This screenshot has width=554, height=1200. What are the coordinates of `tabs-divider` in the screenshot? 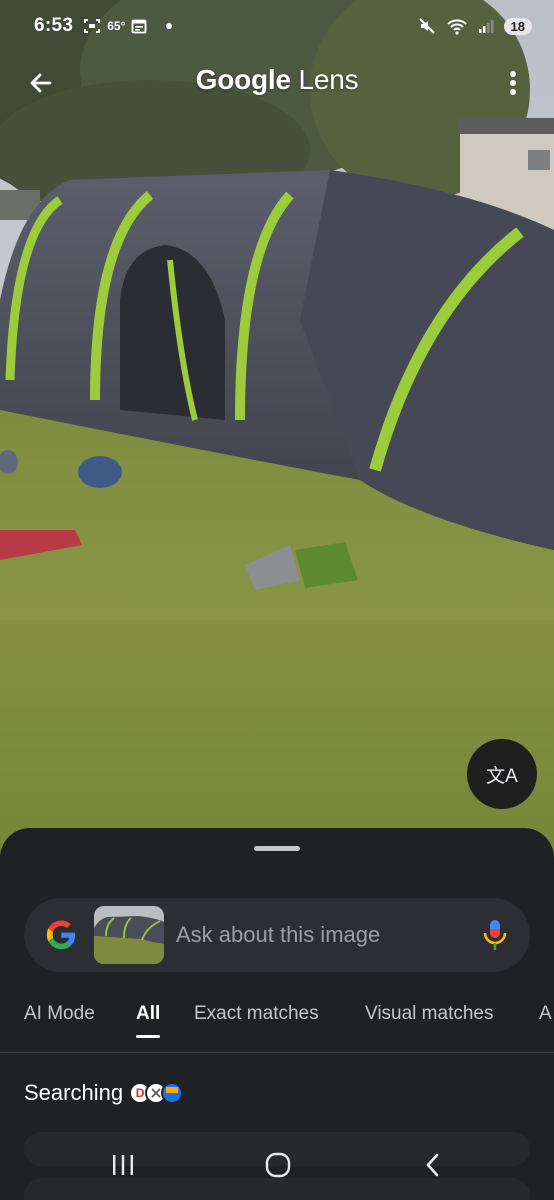 It's located at (277, 1052).